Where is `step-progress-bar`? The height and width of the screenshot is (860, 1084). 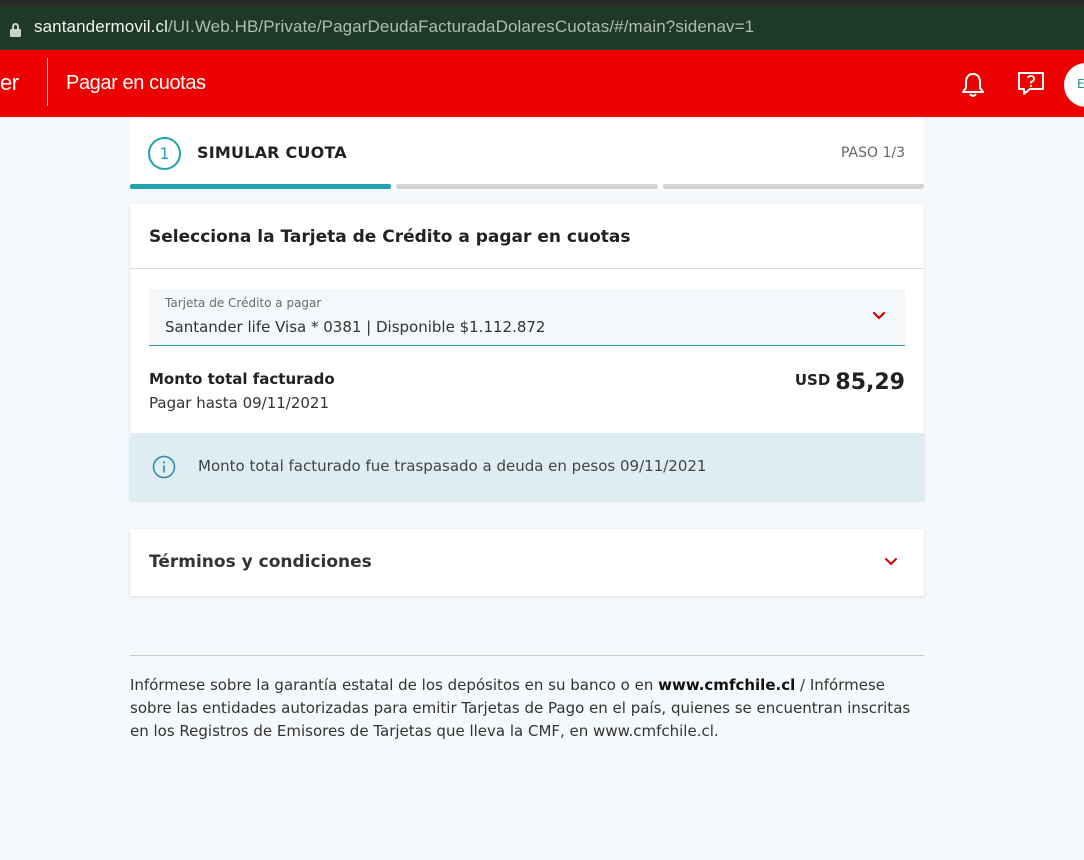 step-progress-bar is located at coordinates (527, 186).